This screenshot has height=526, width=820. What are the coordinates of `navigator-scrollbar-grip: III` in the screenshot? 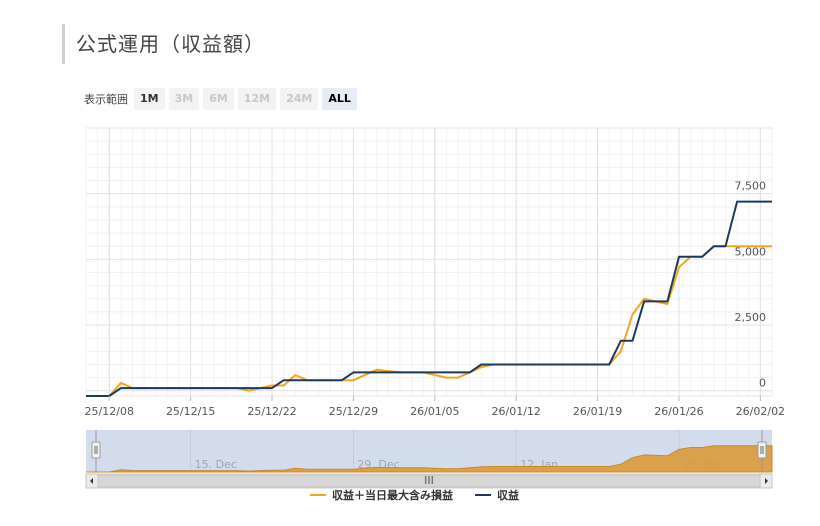 It's located at (429, 480).